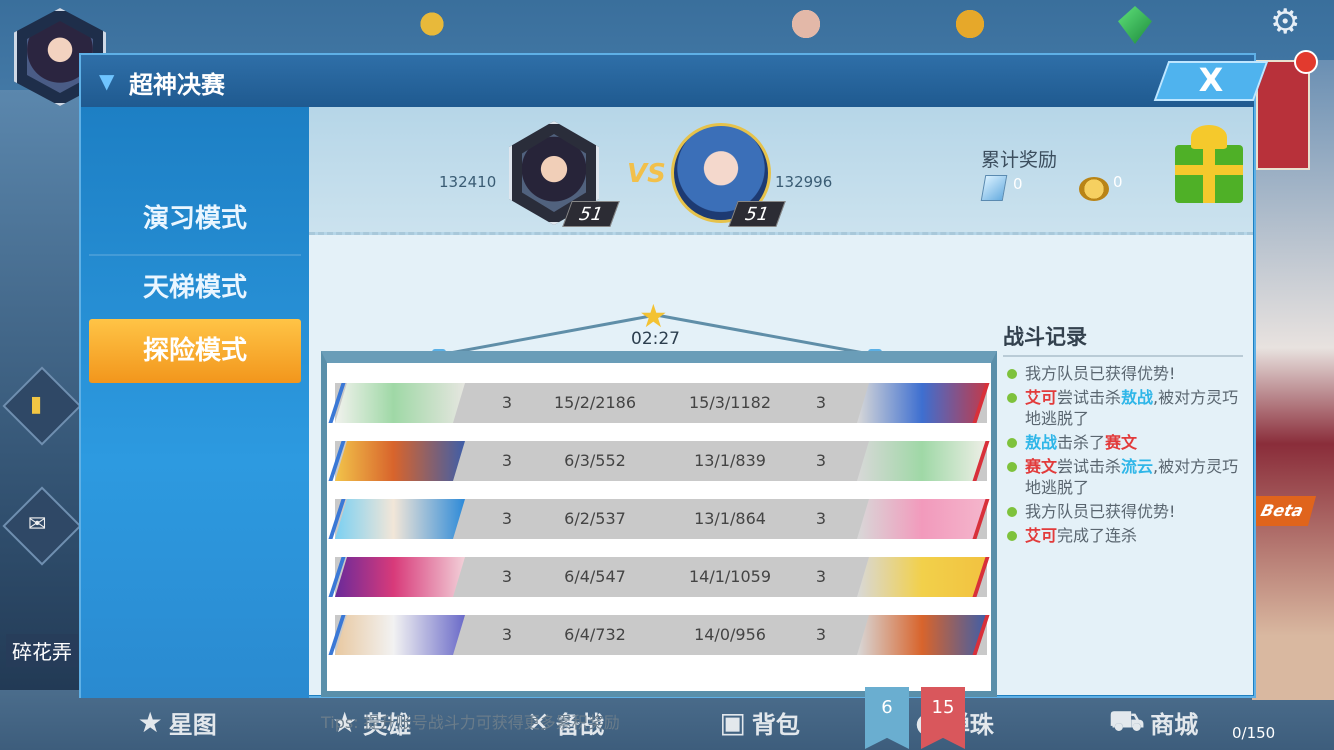 The width and height of the screenshot is (1334, 750). I want to click on settings-gear-icon: ⚙, so click(1285, 22).